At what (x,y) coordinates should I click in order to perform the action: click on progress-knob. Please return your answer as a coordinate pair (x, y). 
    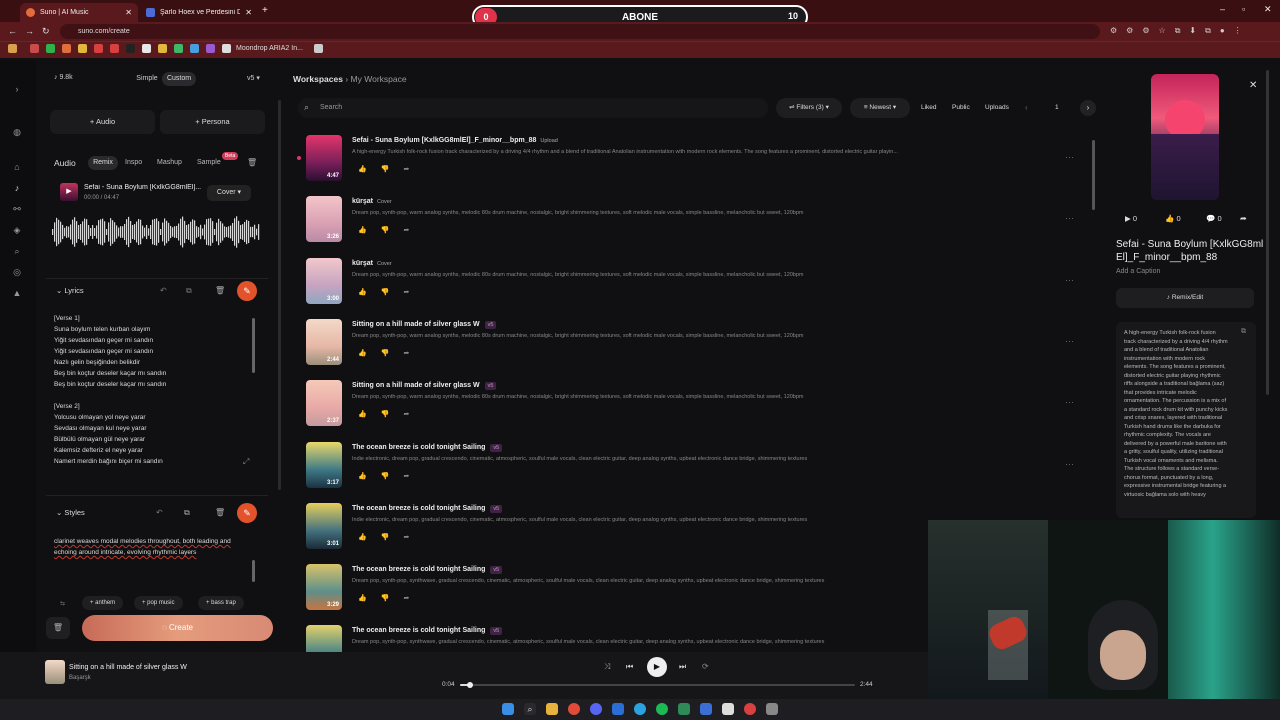
    Looking at the image, I should click on (469, 685).